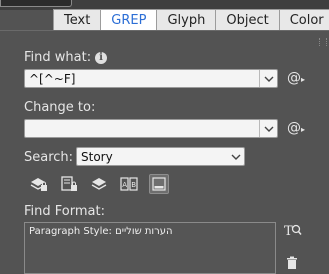 The image size is (329, 274). I want to click on specify-attributes-icon: T, so click(293, 232).